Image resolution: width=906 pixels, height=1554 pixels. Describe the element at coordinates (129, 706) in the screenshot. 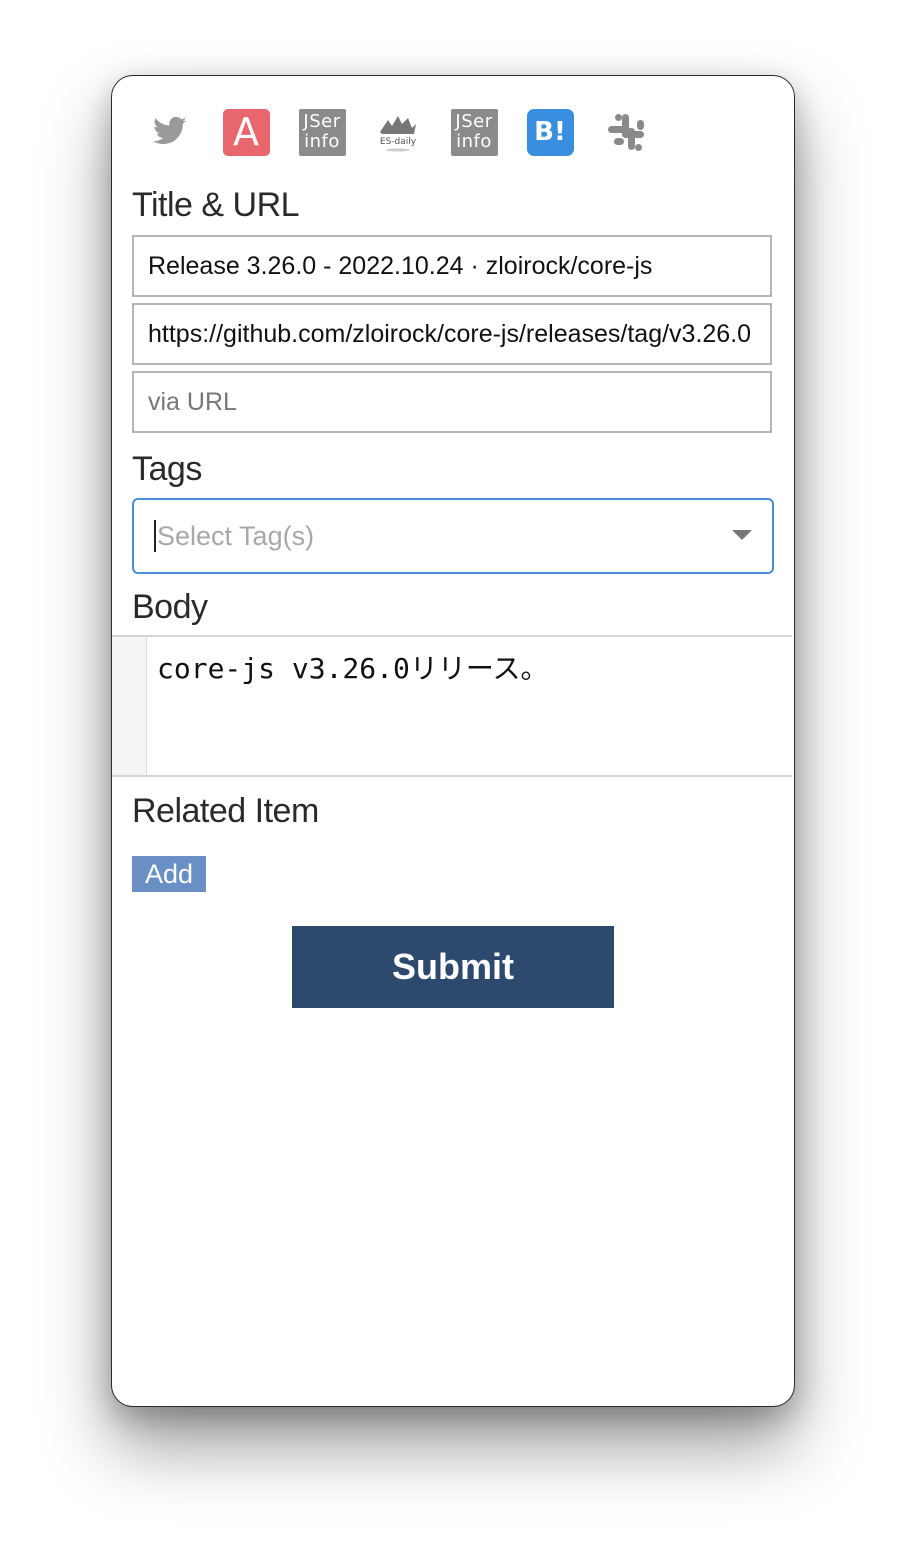

I see `editor-gutter` at that location.